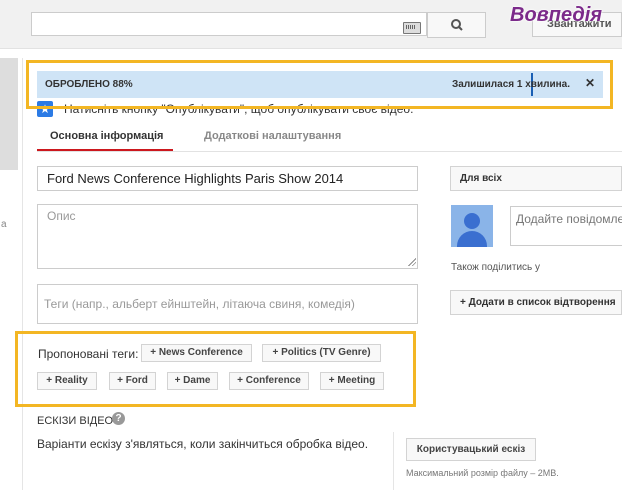 This screenshot has height=490, width=622. What do you see at coordinates (215, 369) in the screenshot?
I see `highlight-frame-tags` at bounding box center [215, 369].